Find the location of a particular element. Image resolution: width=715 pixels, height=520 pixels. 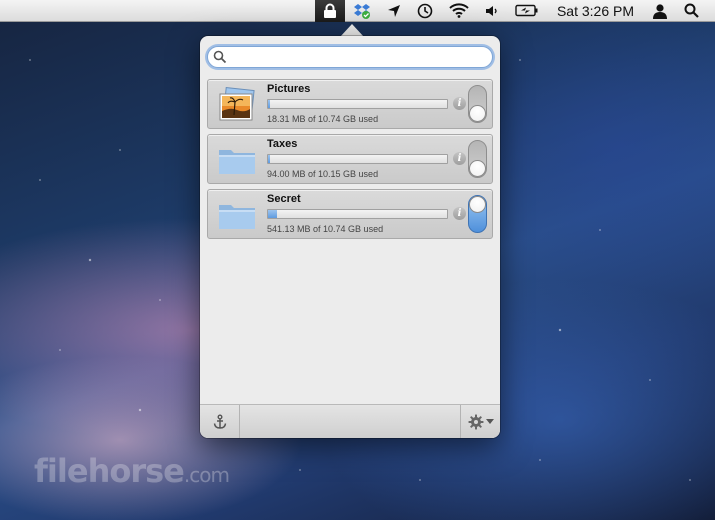

lock-icon is located at coordinates (329, 10).